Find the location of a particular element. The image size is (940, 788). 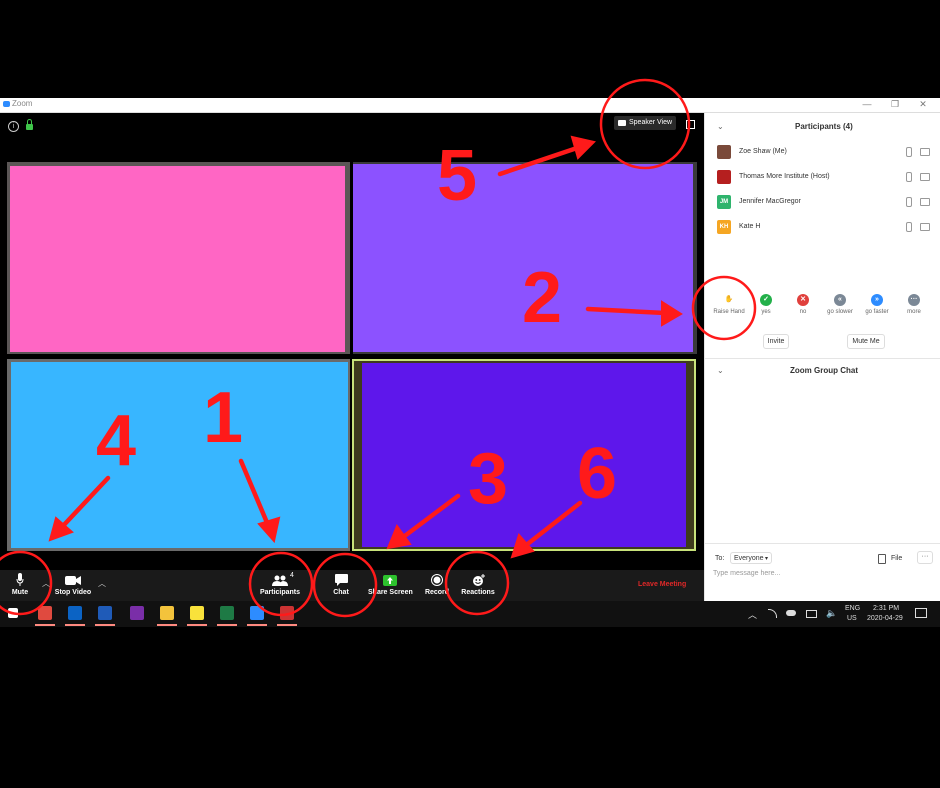

feedback-raise-hand-button: ✋ Raise Hand is located at coordinates (729, 304).